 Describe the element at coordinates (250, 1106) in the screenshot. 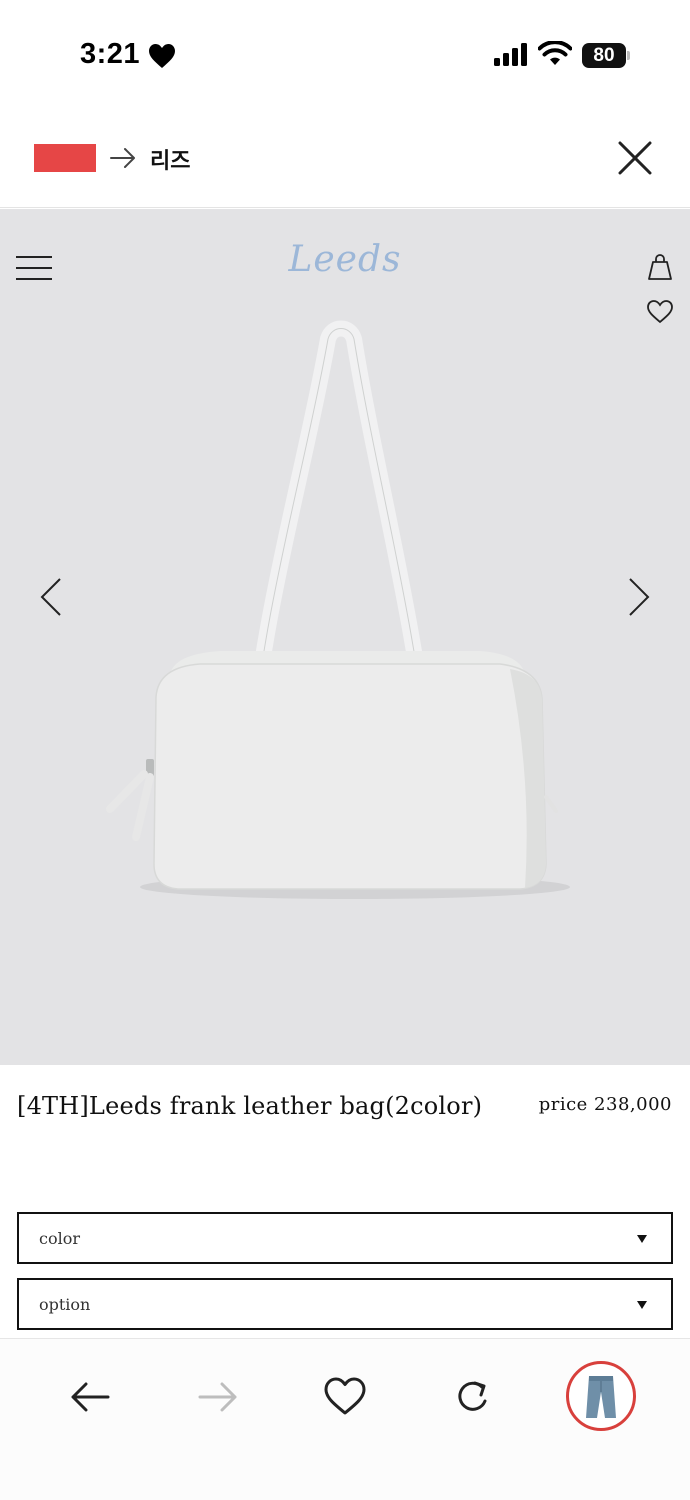

I see `product-title: [4TH]Leeds frank leather bag(2color)` at that location.